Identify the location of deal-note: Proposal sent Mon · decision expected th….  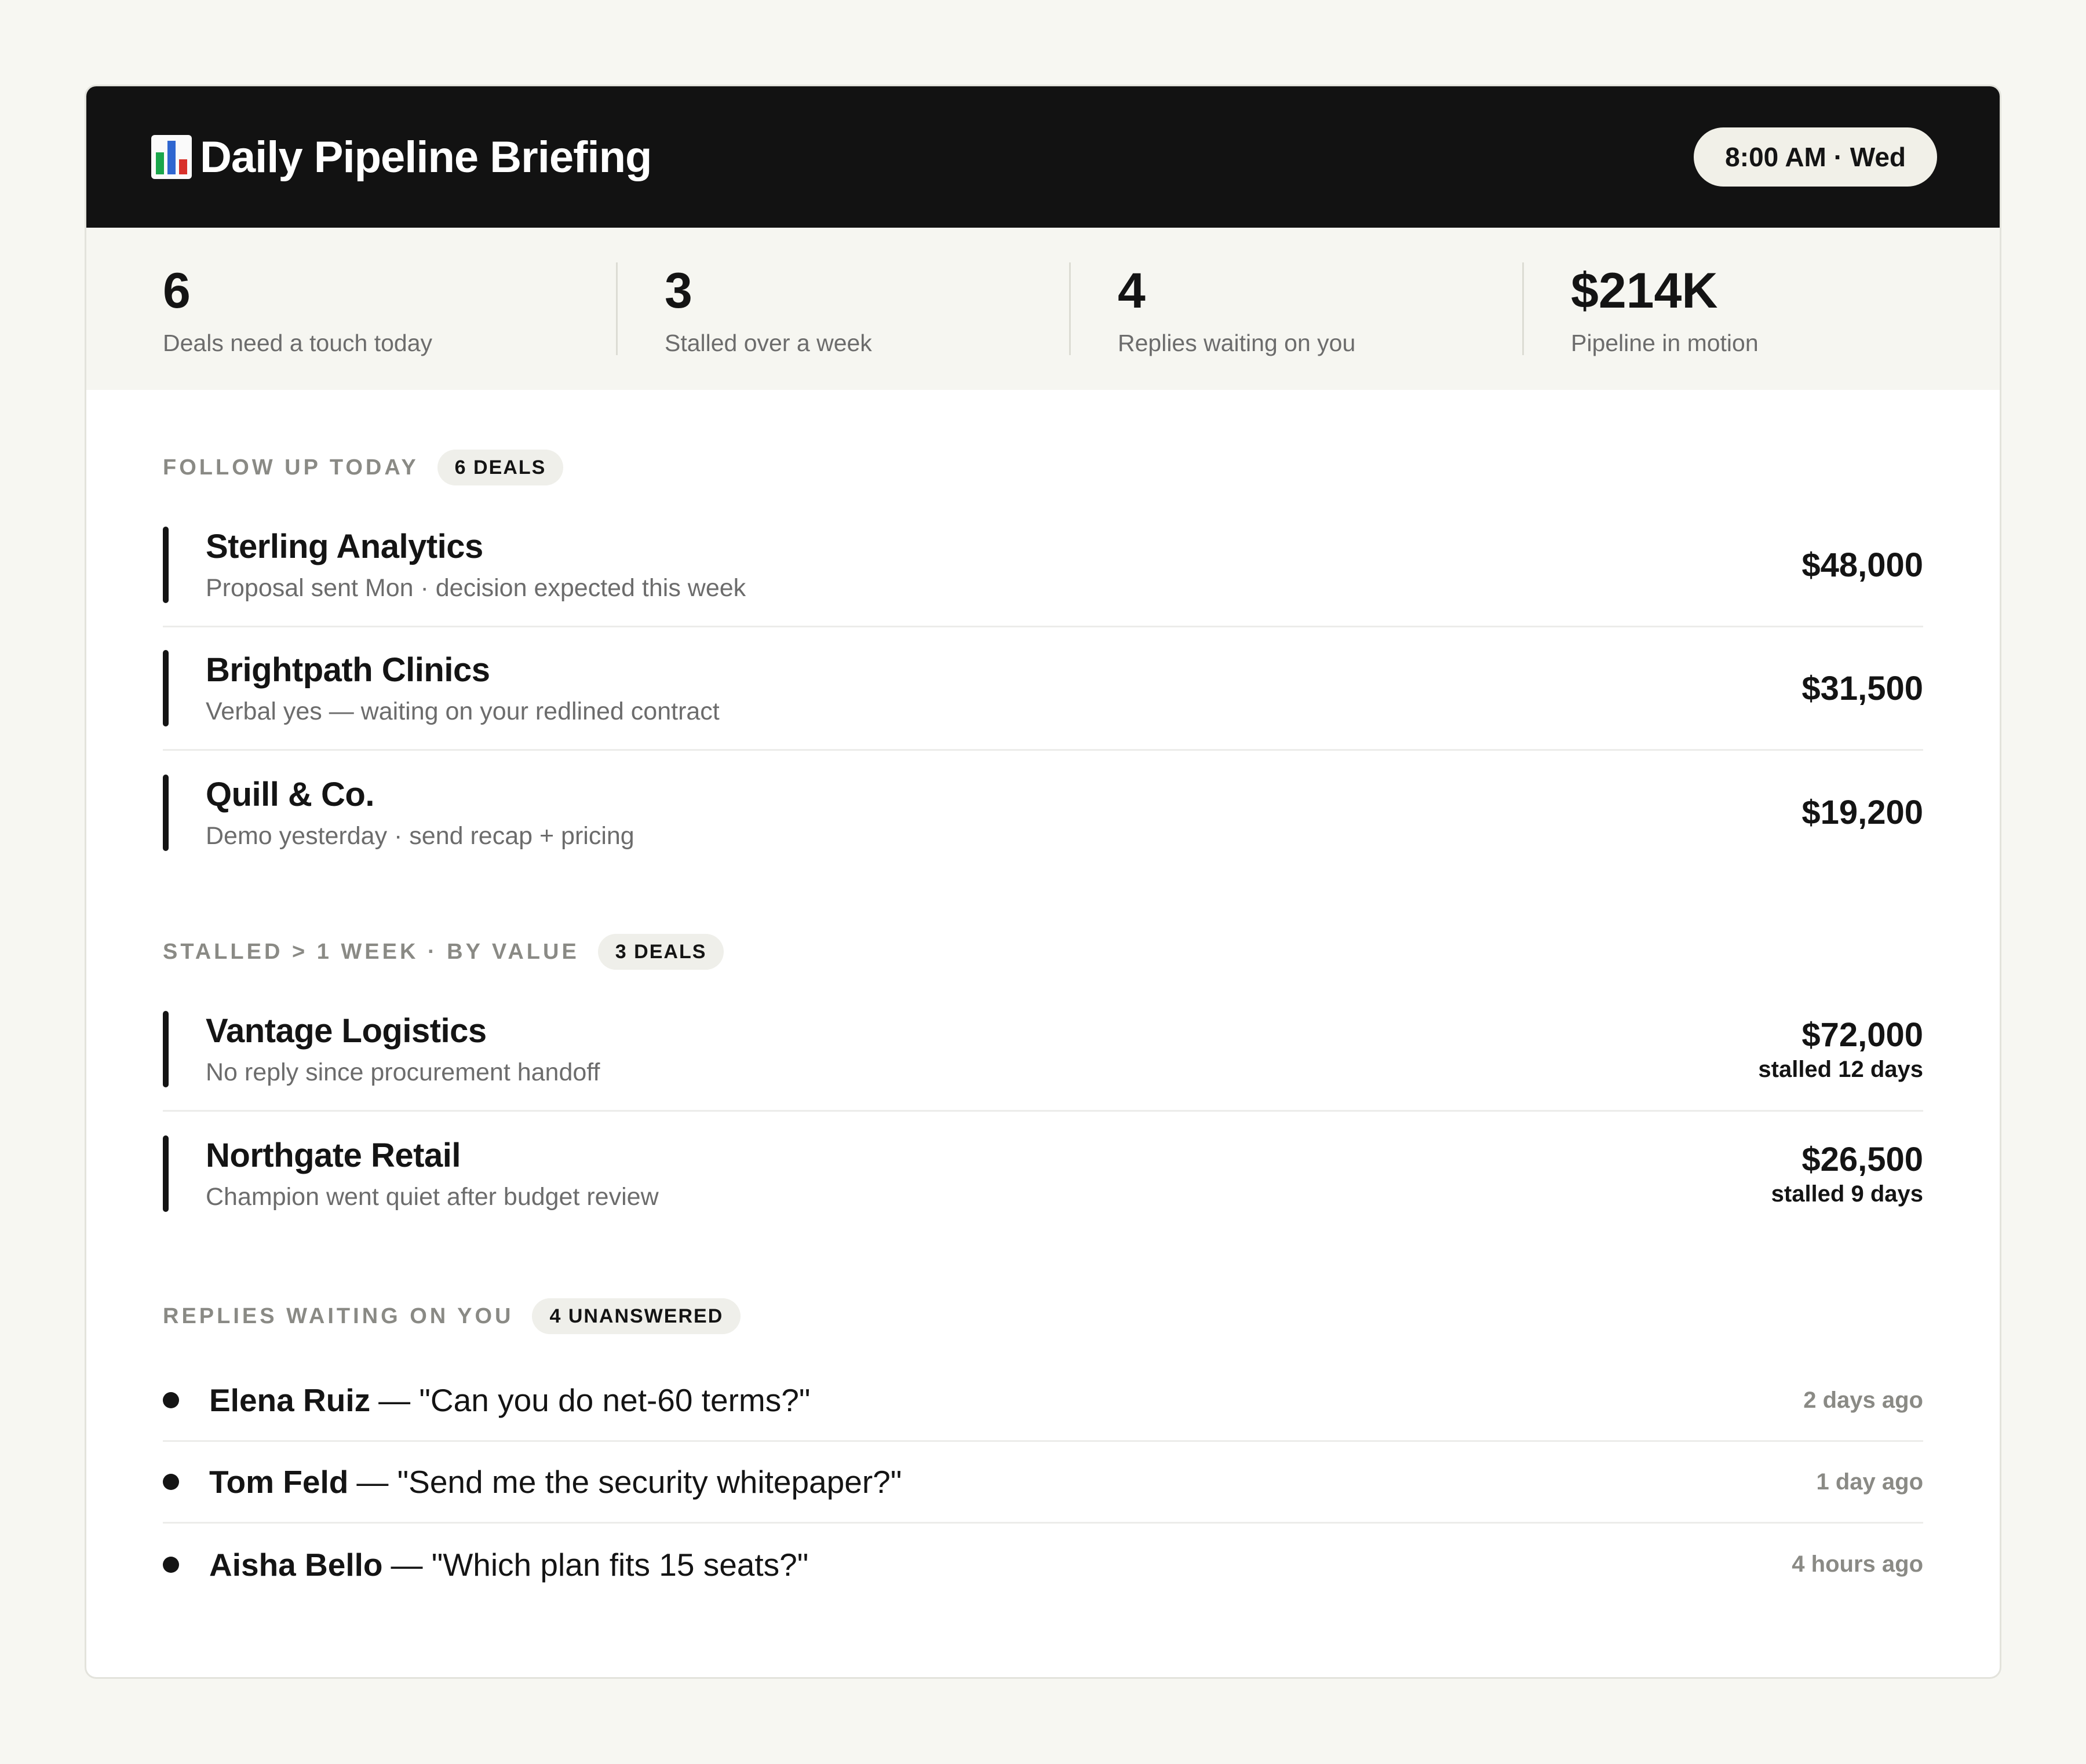
(476, 588).